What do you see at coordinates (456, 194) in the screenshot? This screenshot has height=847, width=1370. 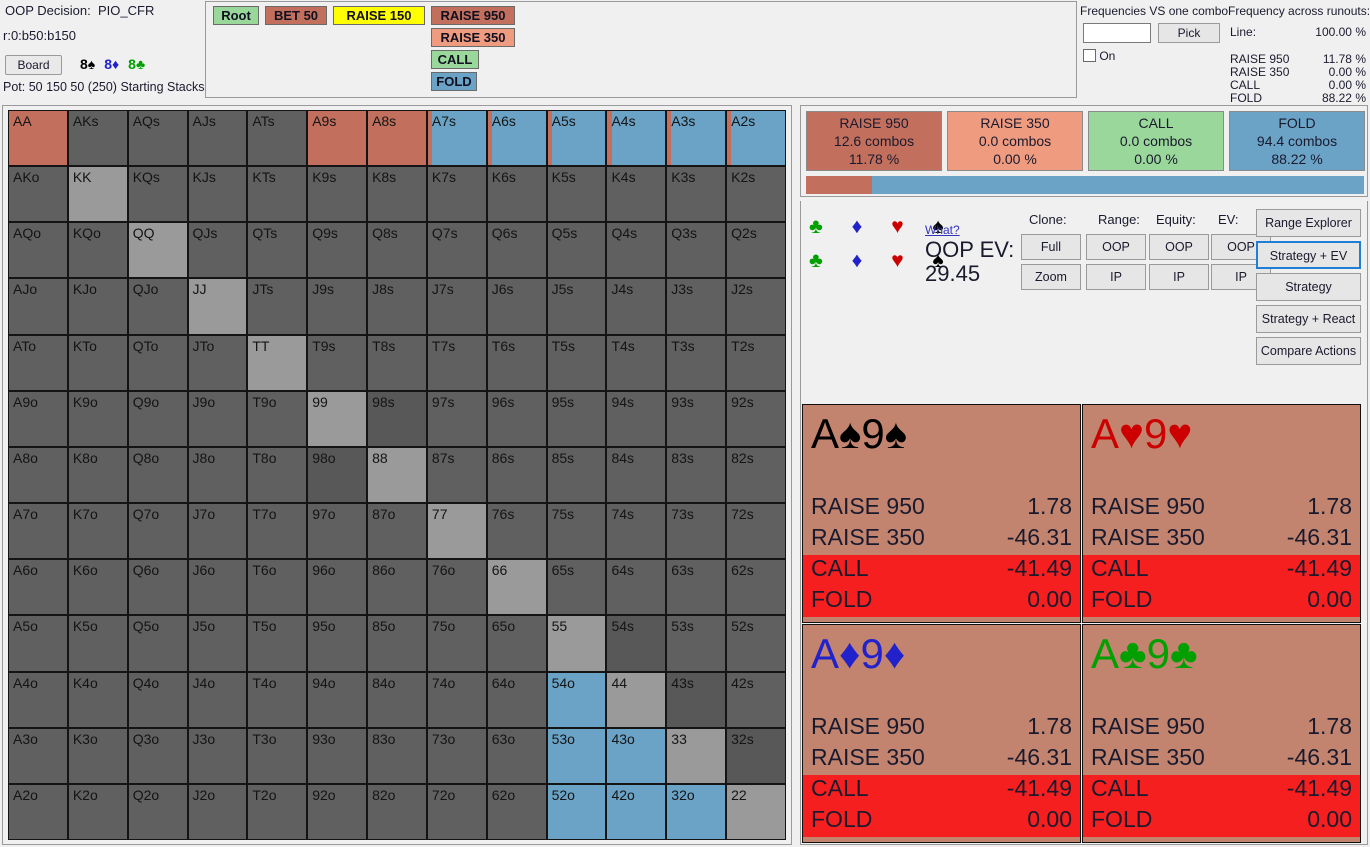 I see `hand-cell: K7s` at bounding box center [456, 194].